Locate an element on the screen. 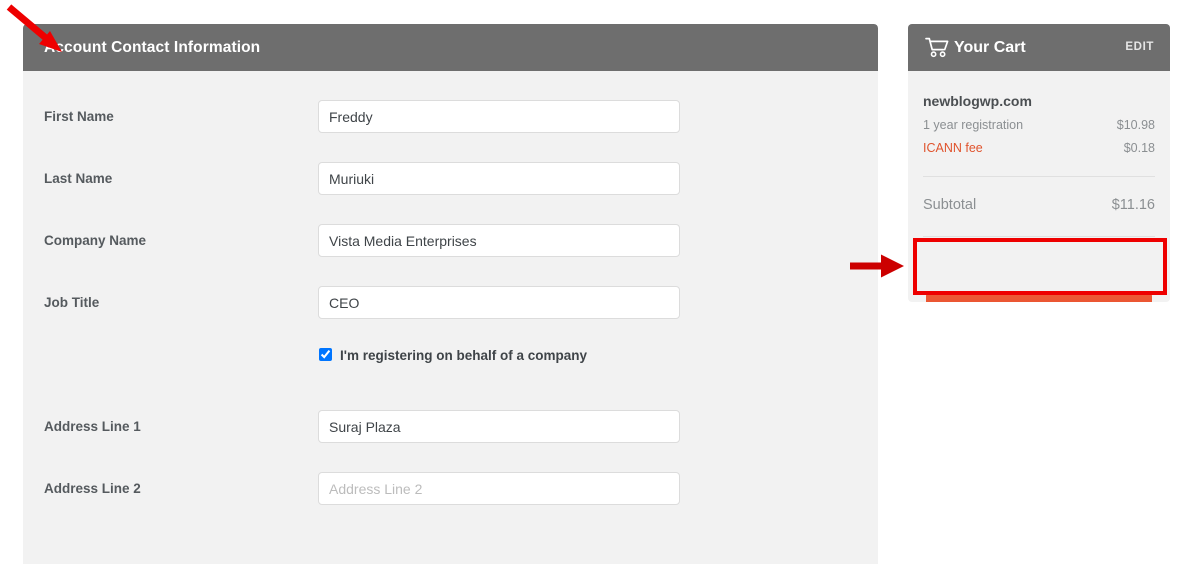  continue-button: Continue is located at coordinates (1039, 297).